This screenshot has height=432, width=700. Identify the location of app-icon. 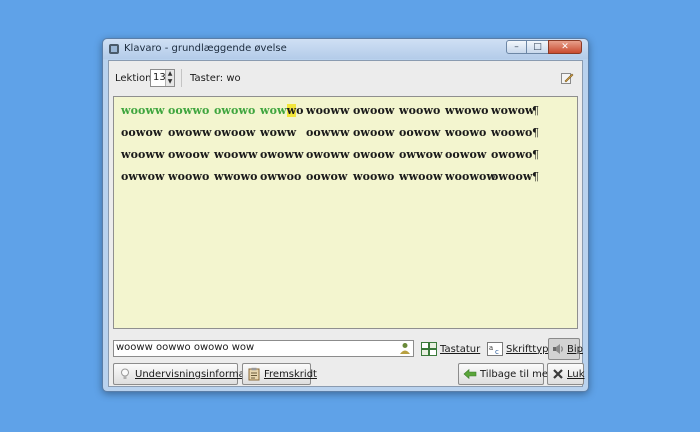
(114, 49).